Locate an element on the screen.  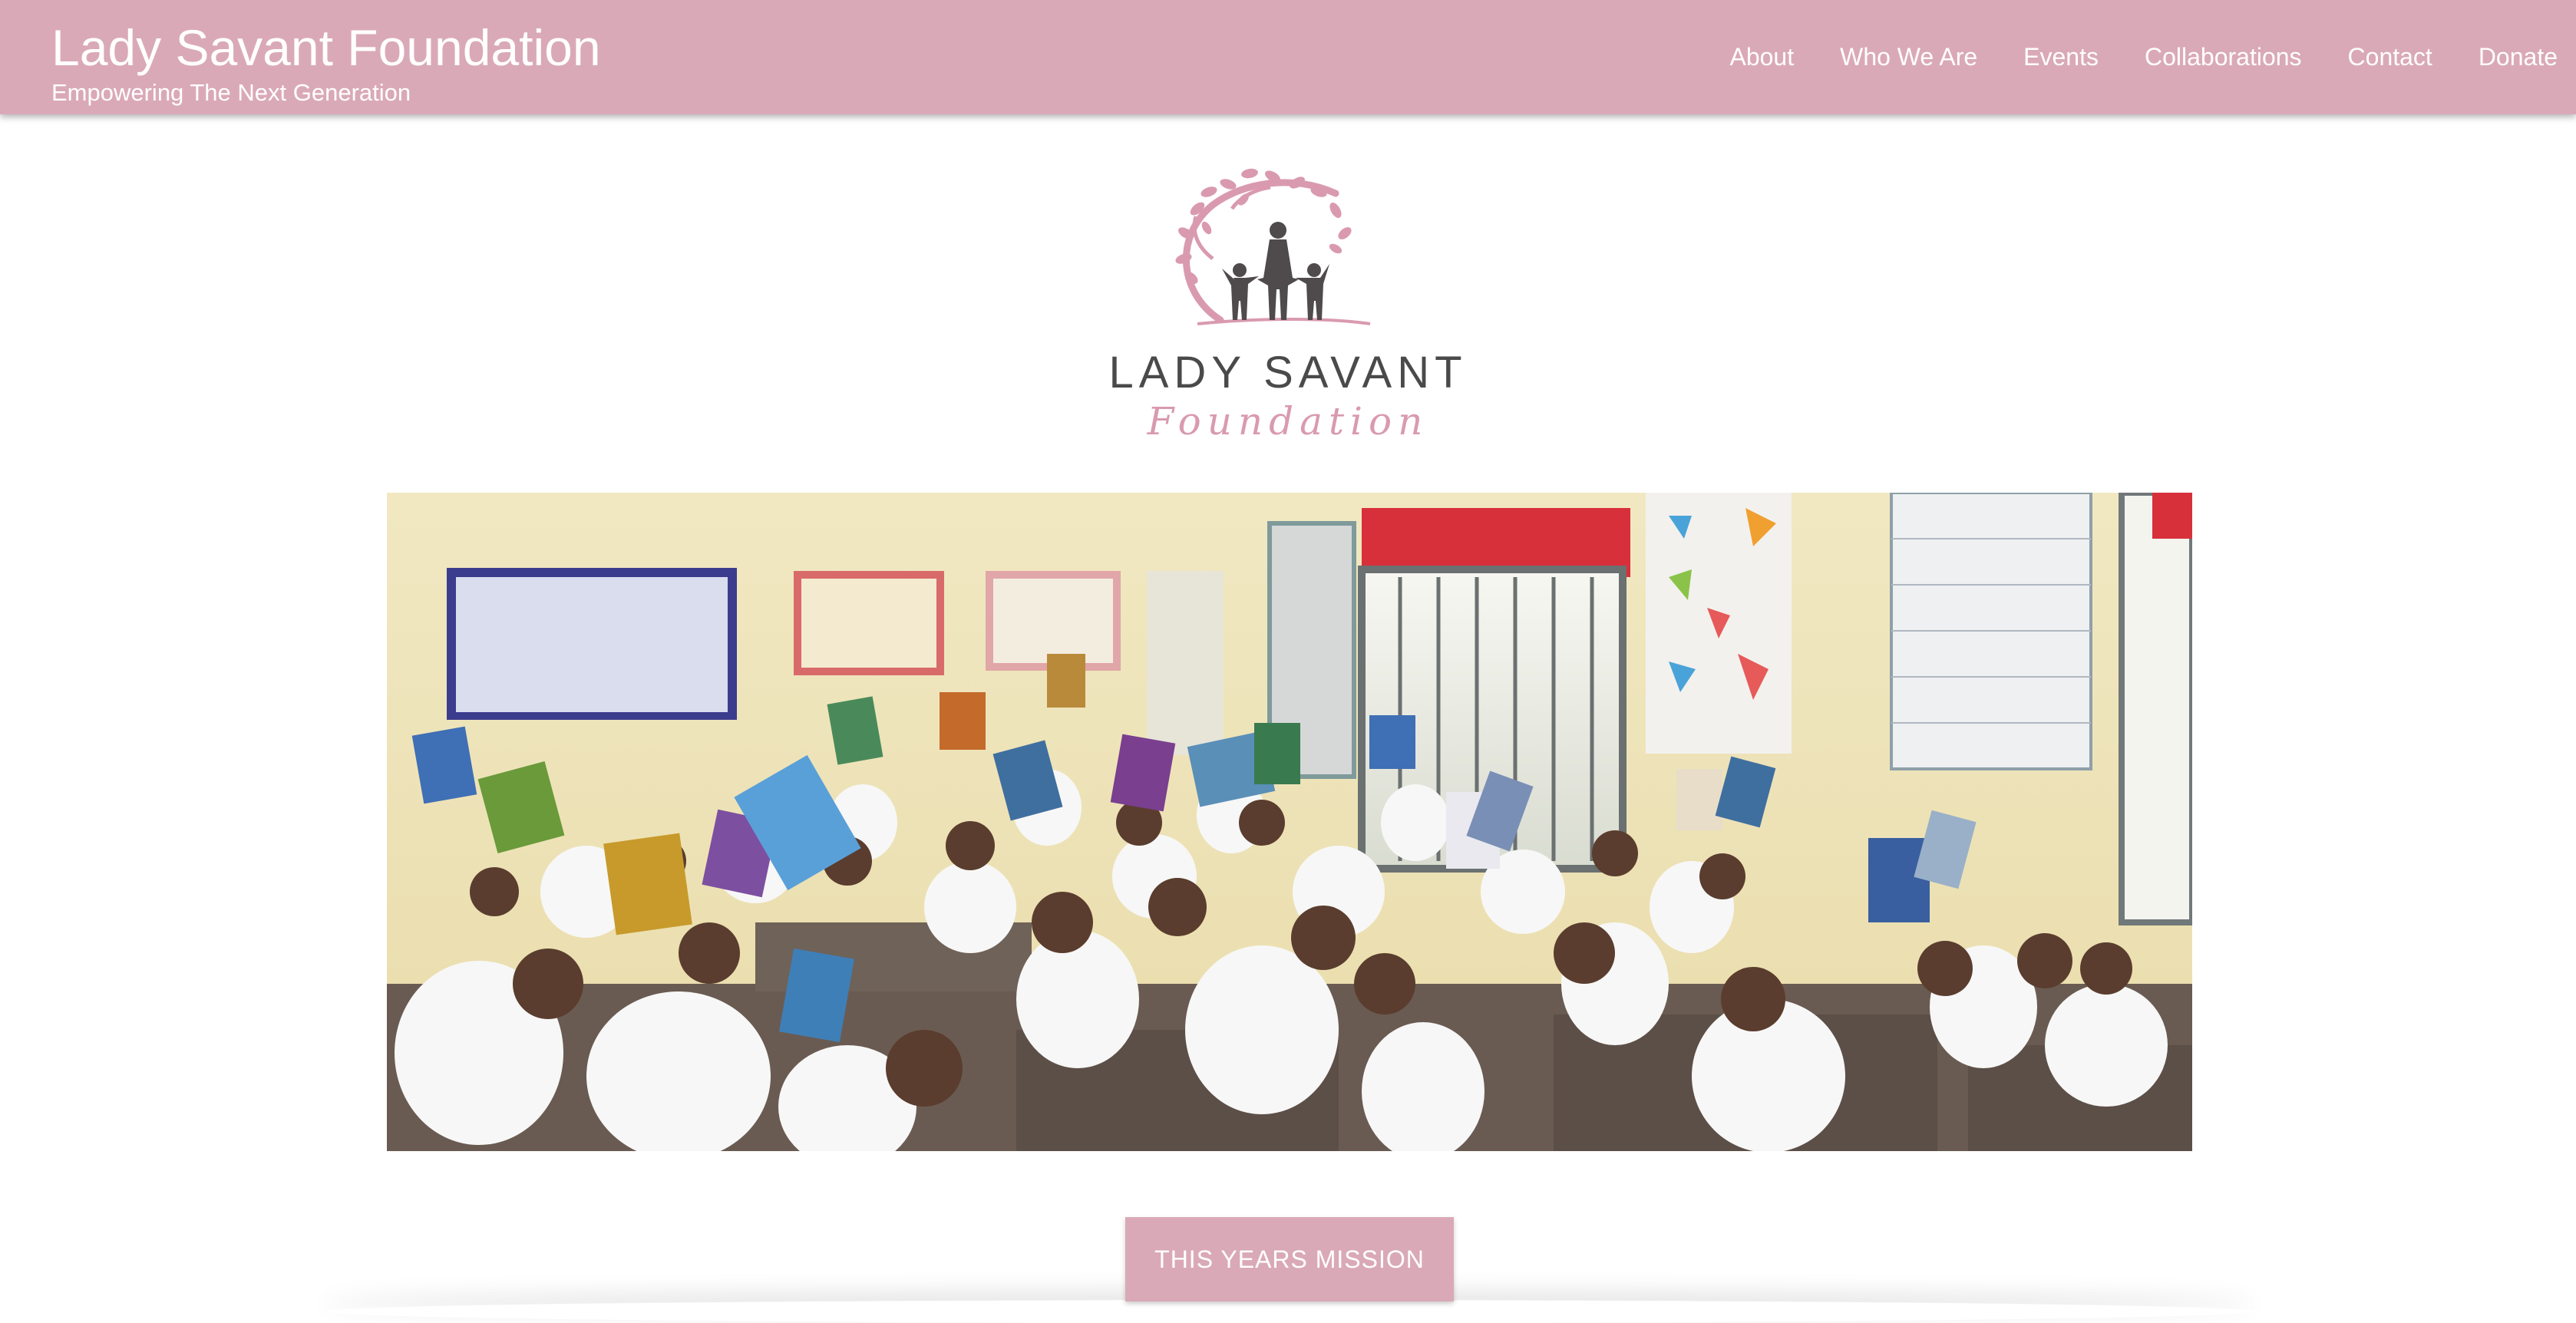
logo-script-text: Foundation is located at coordinates (1288, 421).